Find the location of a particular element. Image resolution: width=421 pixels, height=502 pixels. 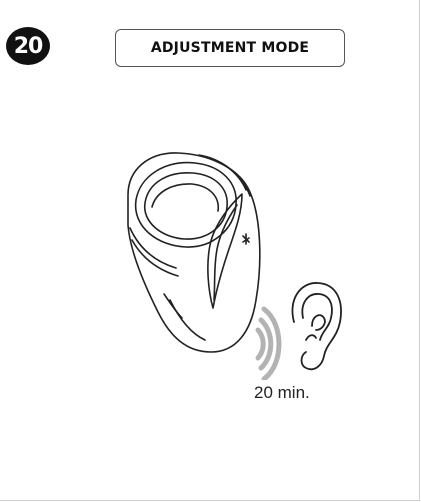

device-icon is located at coordinates (194, 252).